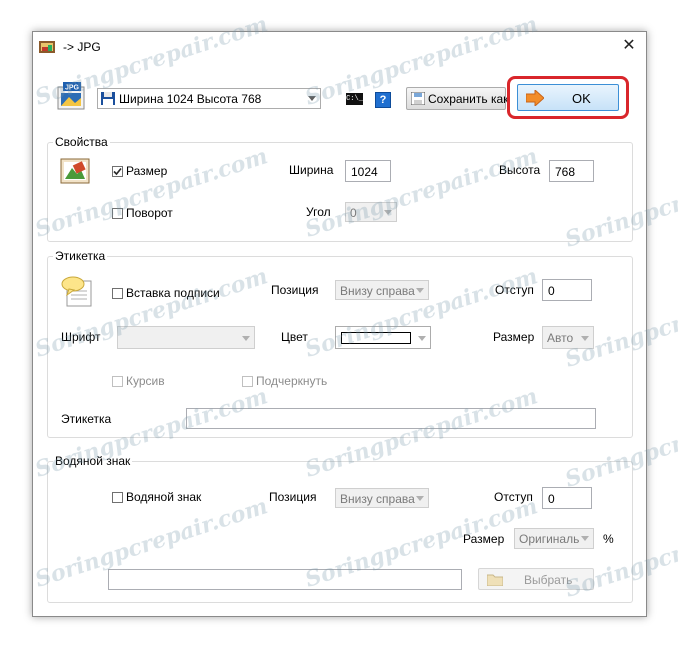 This screenshot has height=648, width=678. Describe the element at coordinates (560, 338) in the screenshot. I see `caption-size-value: Авто` at that location.